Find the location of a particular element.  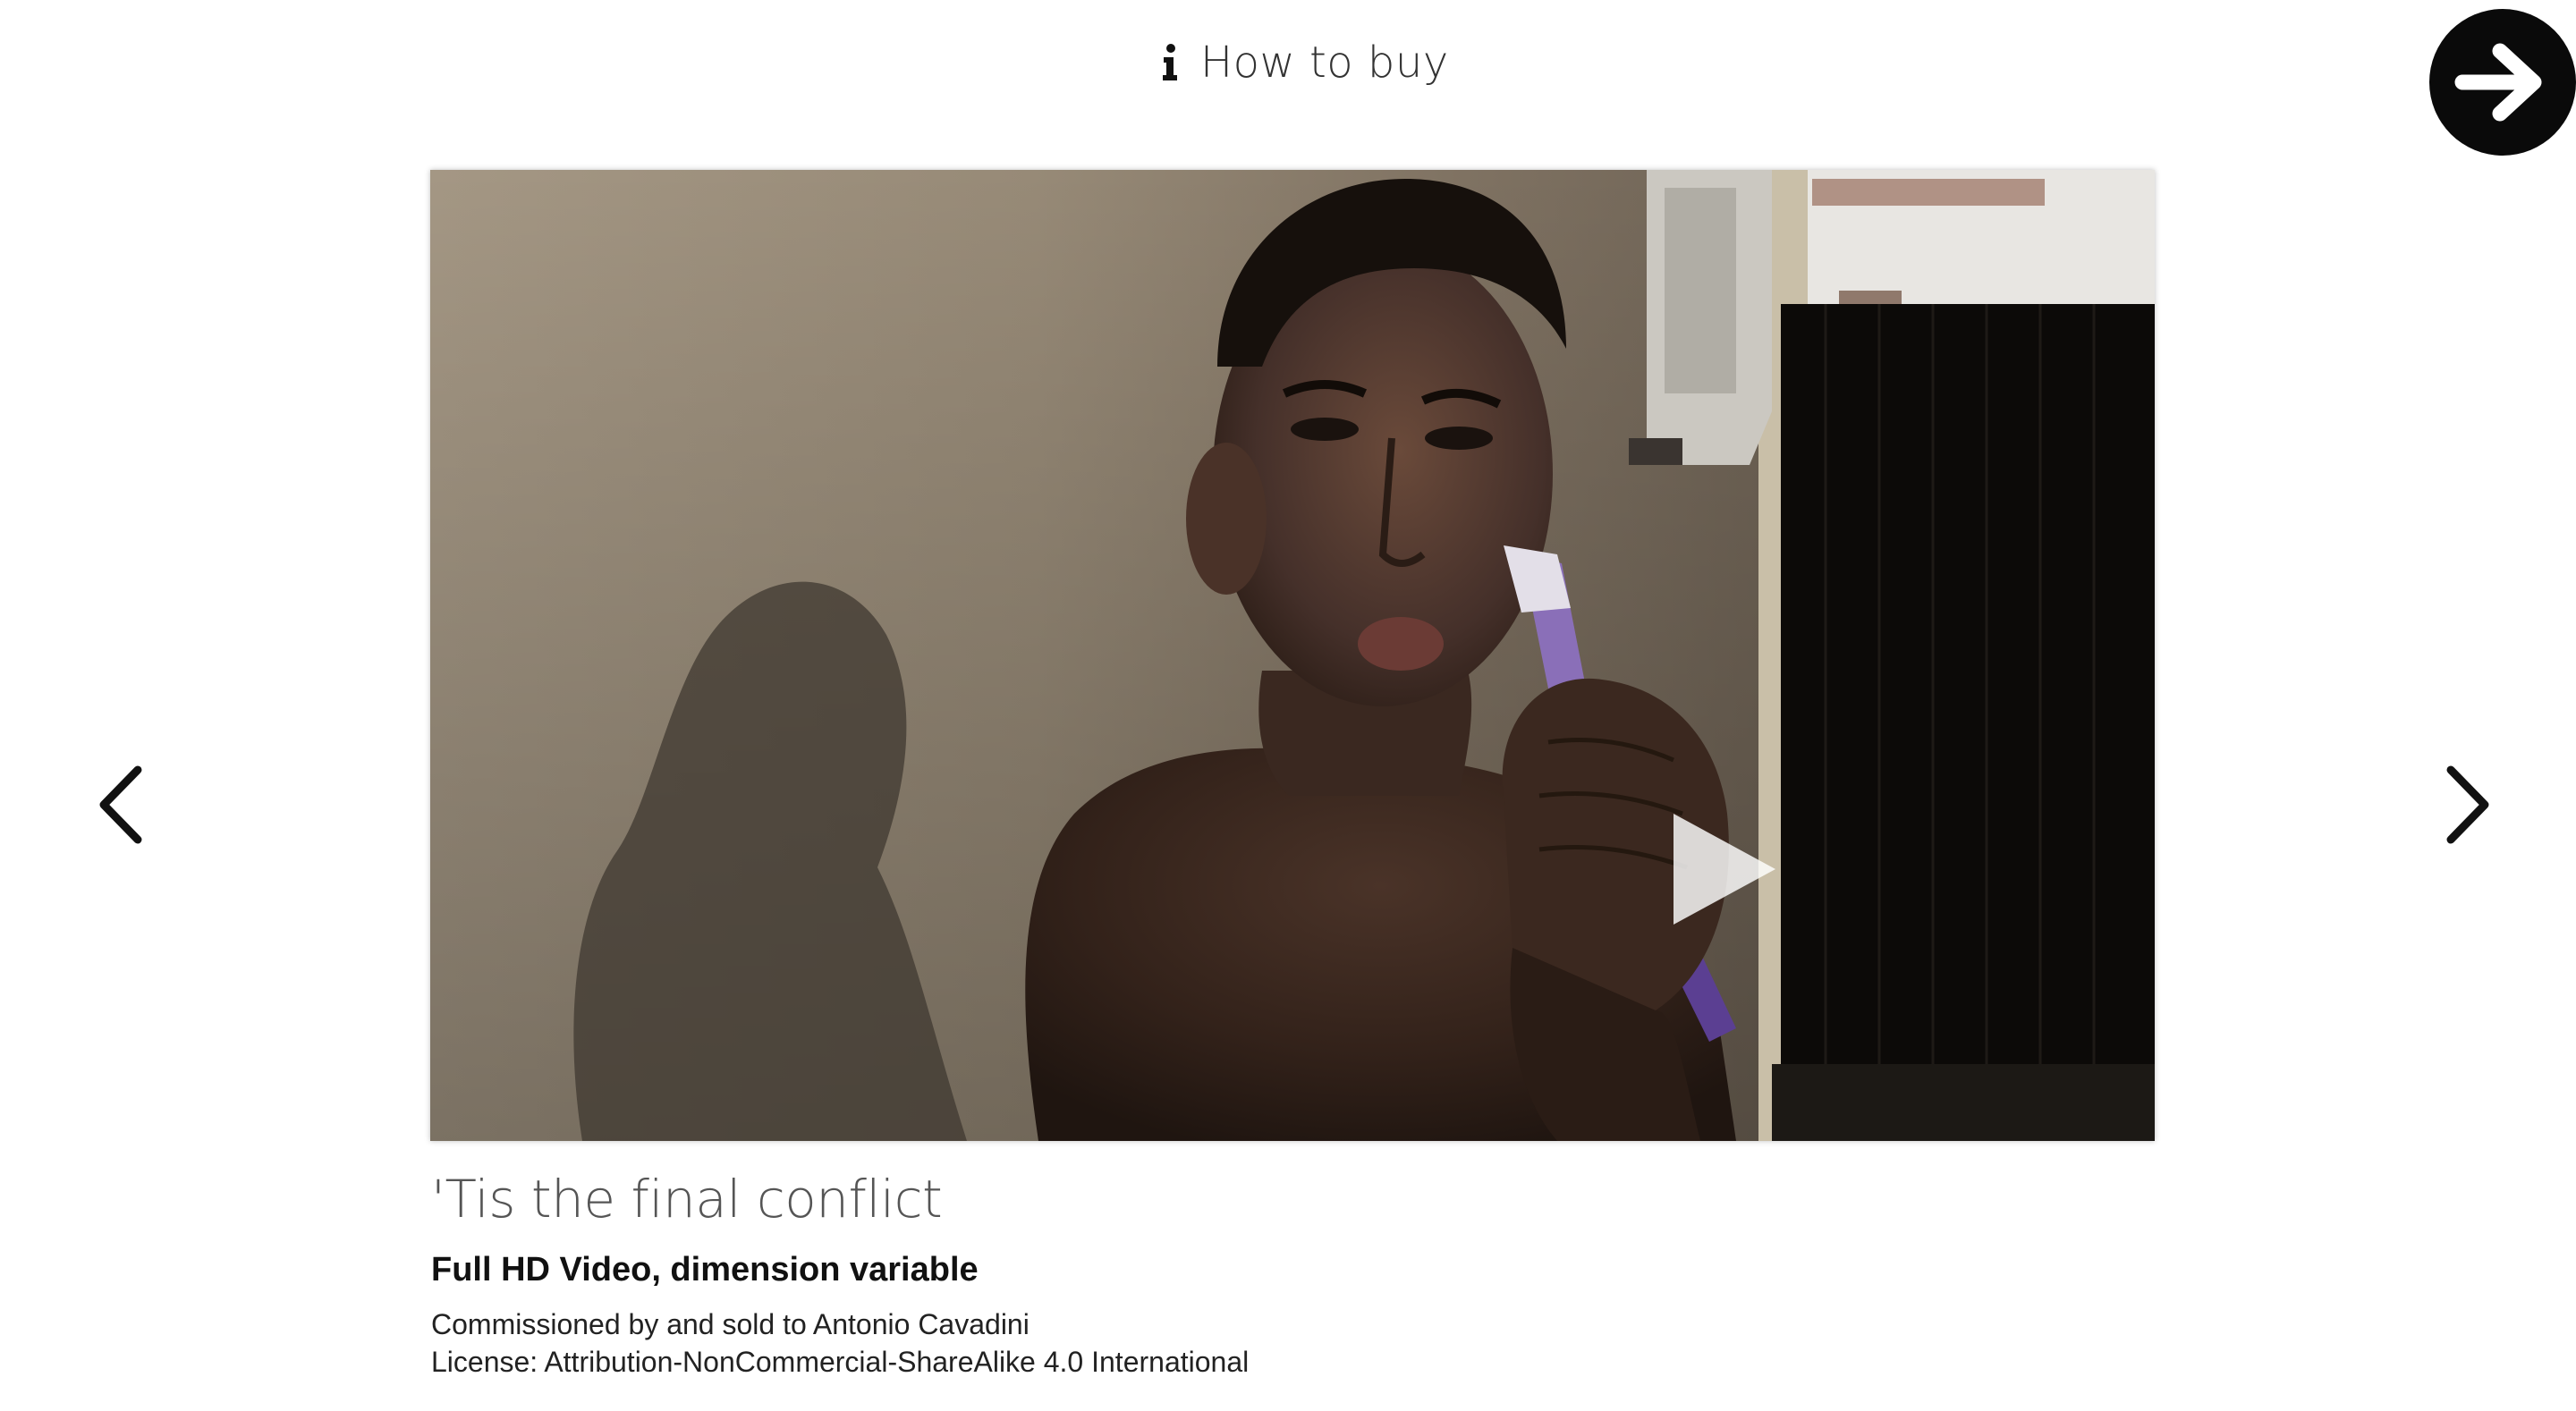

play-icon is located at coordinates (1724, 869).